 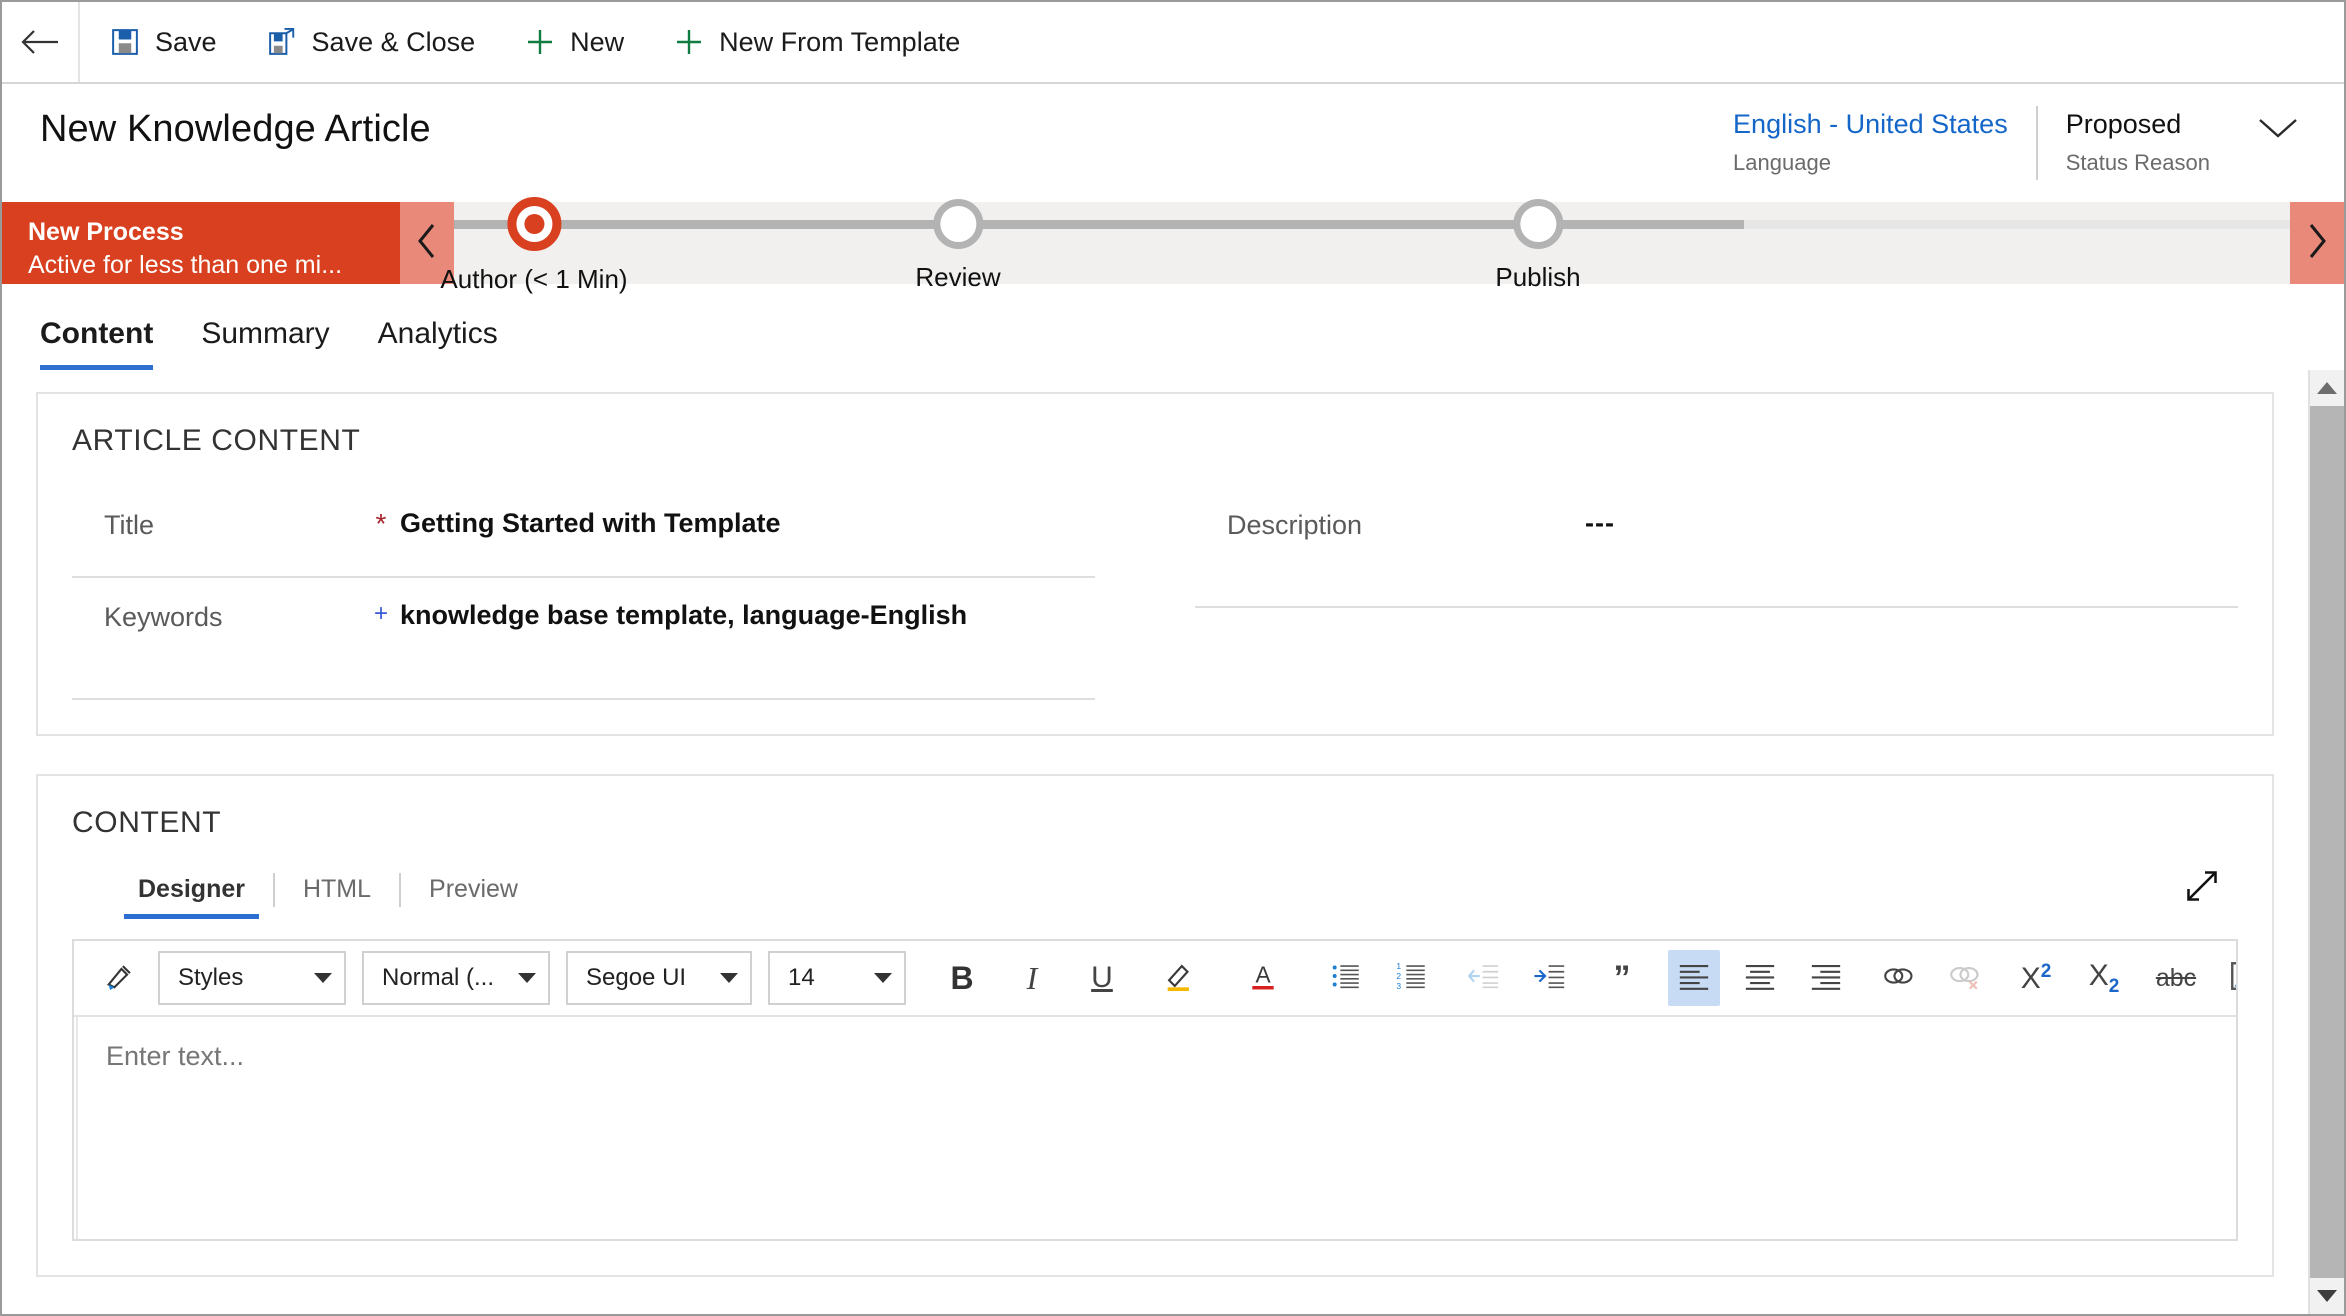 What do you see at coordinates (689, 42) in the screenshot?
I see `plus-icon` at bounding box center [689, 42].